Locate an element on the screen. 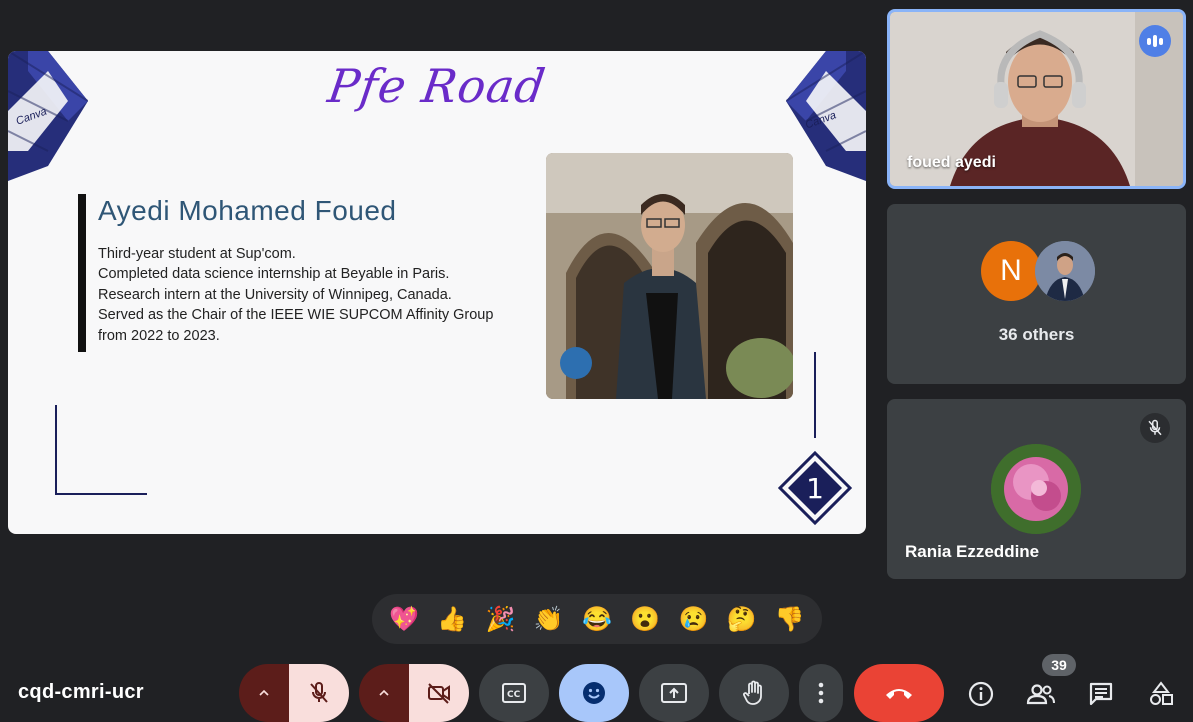  reaction-sparkling-heart: 💖 is located at coordinates (404, 619).